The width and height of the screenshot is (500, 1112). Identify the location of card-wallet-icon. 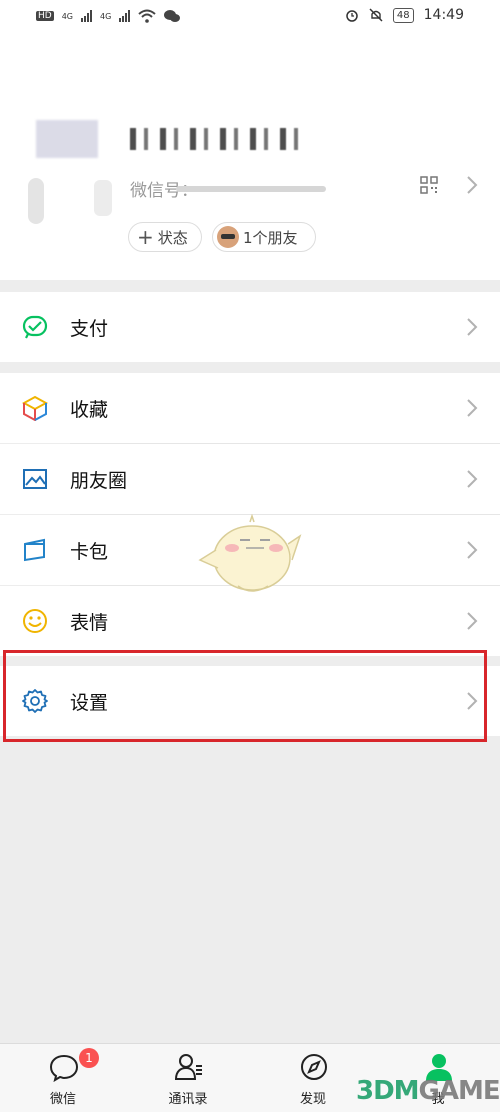
(34, 550).